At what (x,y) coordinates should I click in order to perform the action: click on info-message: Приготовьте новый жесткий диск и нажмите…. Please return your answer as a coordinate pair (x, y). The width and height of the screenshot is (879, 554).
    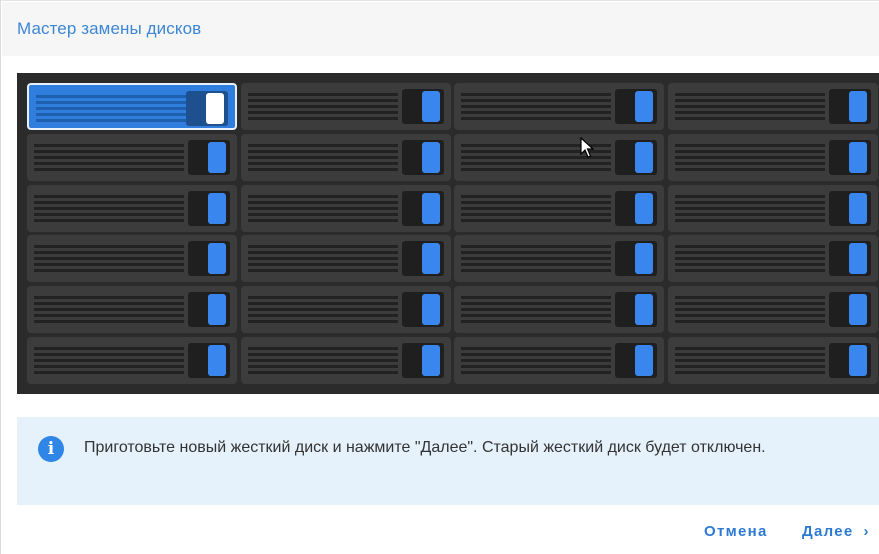
    Looking at the image, I should click on (425, 447).